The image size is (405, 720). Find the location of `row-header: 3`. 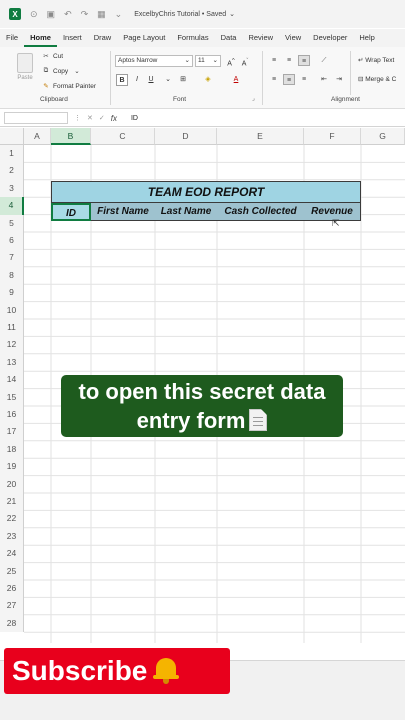

row-header: 3 is located at coordinates (12, 188).